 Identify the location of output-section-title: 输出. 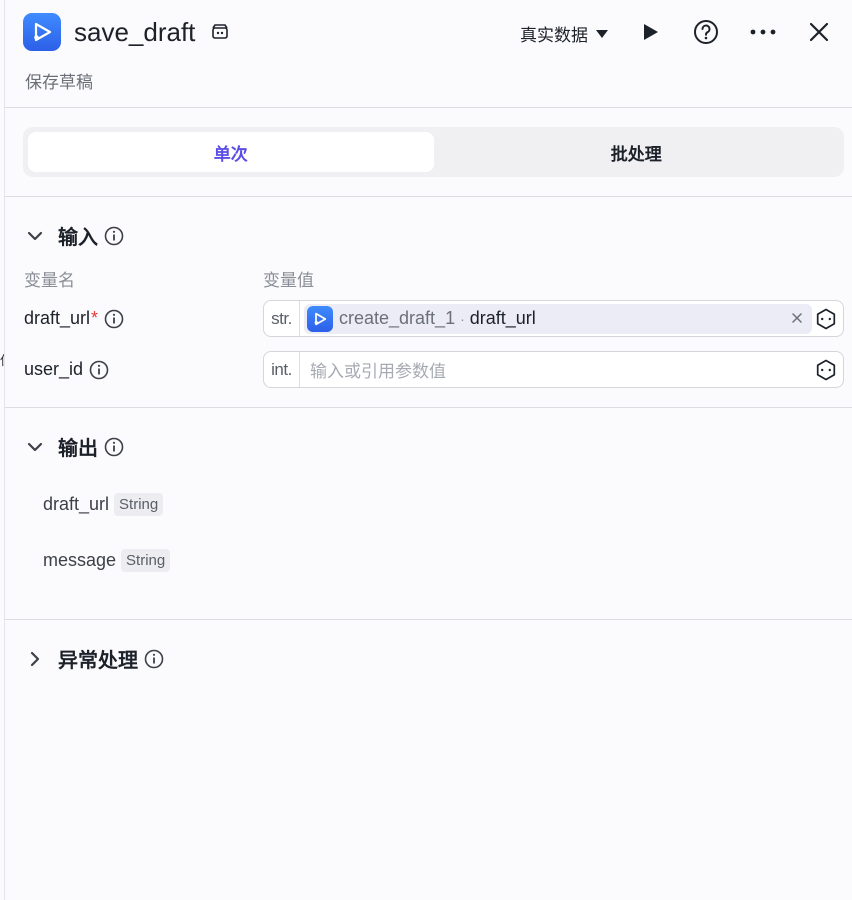
(78, 449).